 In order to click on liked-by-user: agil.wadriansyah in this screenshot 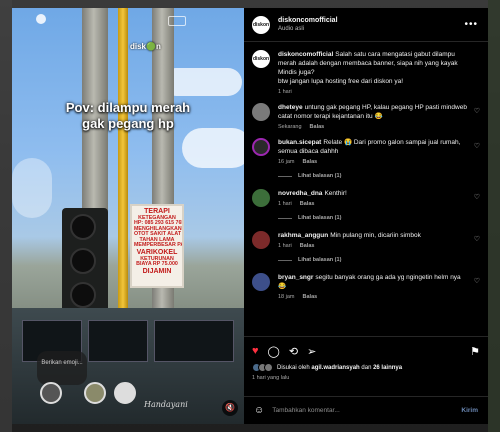, I will do `click(335, 368)`.